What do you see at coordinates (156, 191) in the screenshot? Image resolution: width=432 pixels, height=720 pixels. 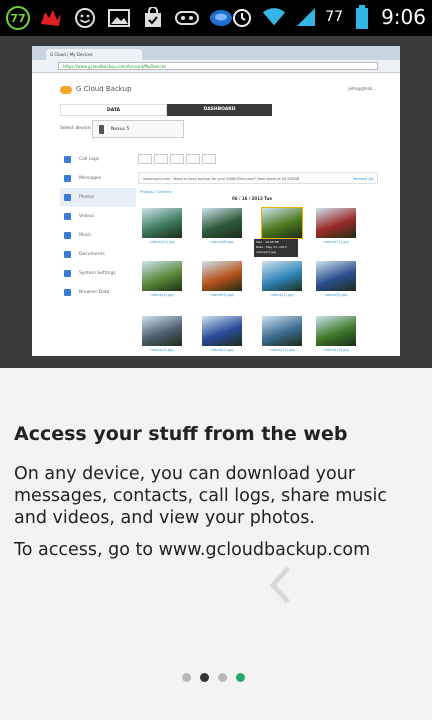 I see `breadcrumb: Photos / Camera` at bounding box center [156, 191].